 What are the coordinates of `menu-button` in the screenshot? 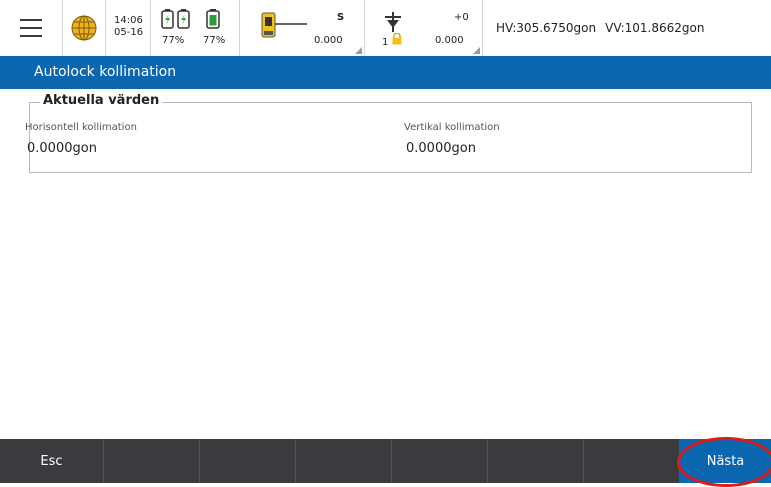 It's located at (31, 28).